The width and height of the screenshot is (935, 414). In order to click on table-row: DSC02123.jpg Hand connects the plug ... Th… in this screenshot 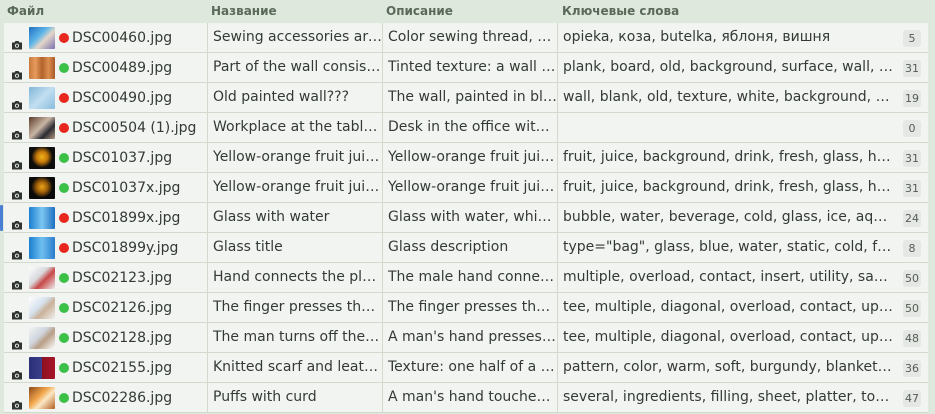, I will do `click(466, 278)`.